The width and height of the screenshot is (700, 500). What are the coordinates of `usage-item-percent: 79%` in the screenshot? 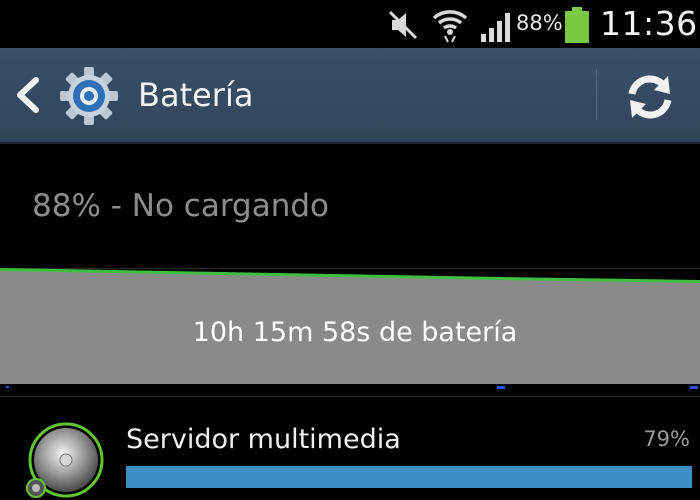 It's located at (666, 439).